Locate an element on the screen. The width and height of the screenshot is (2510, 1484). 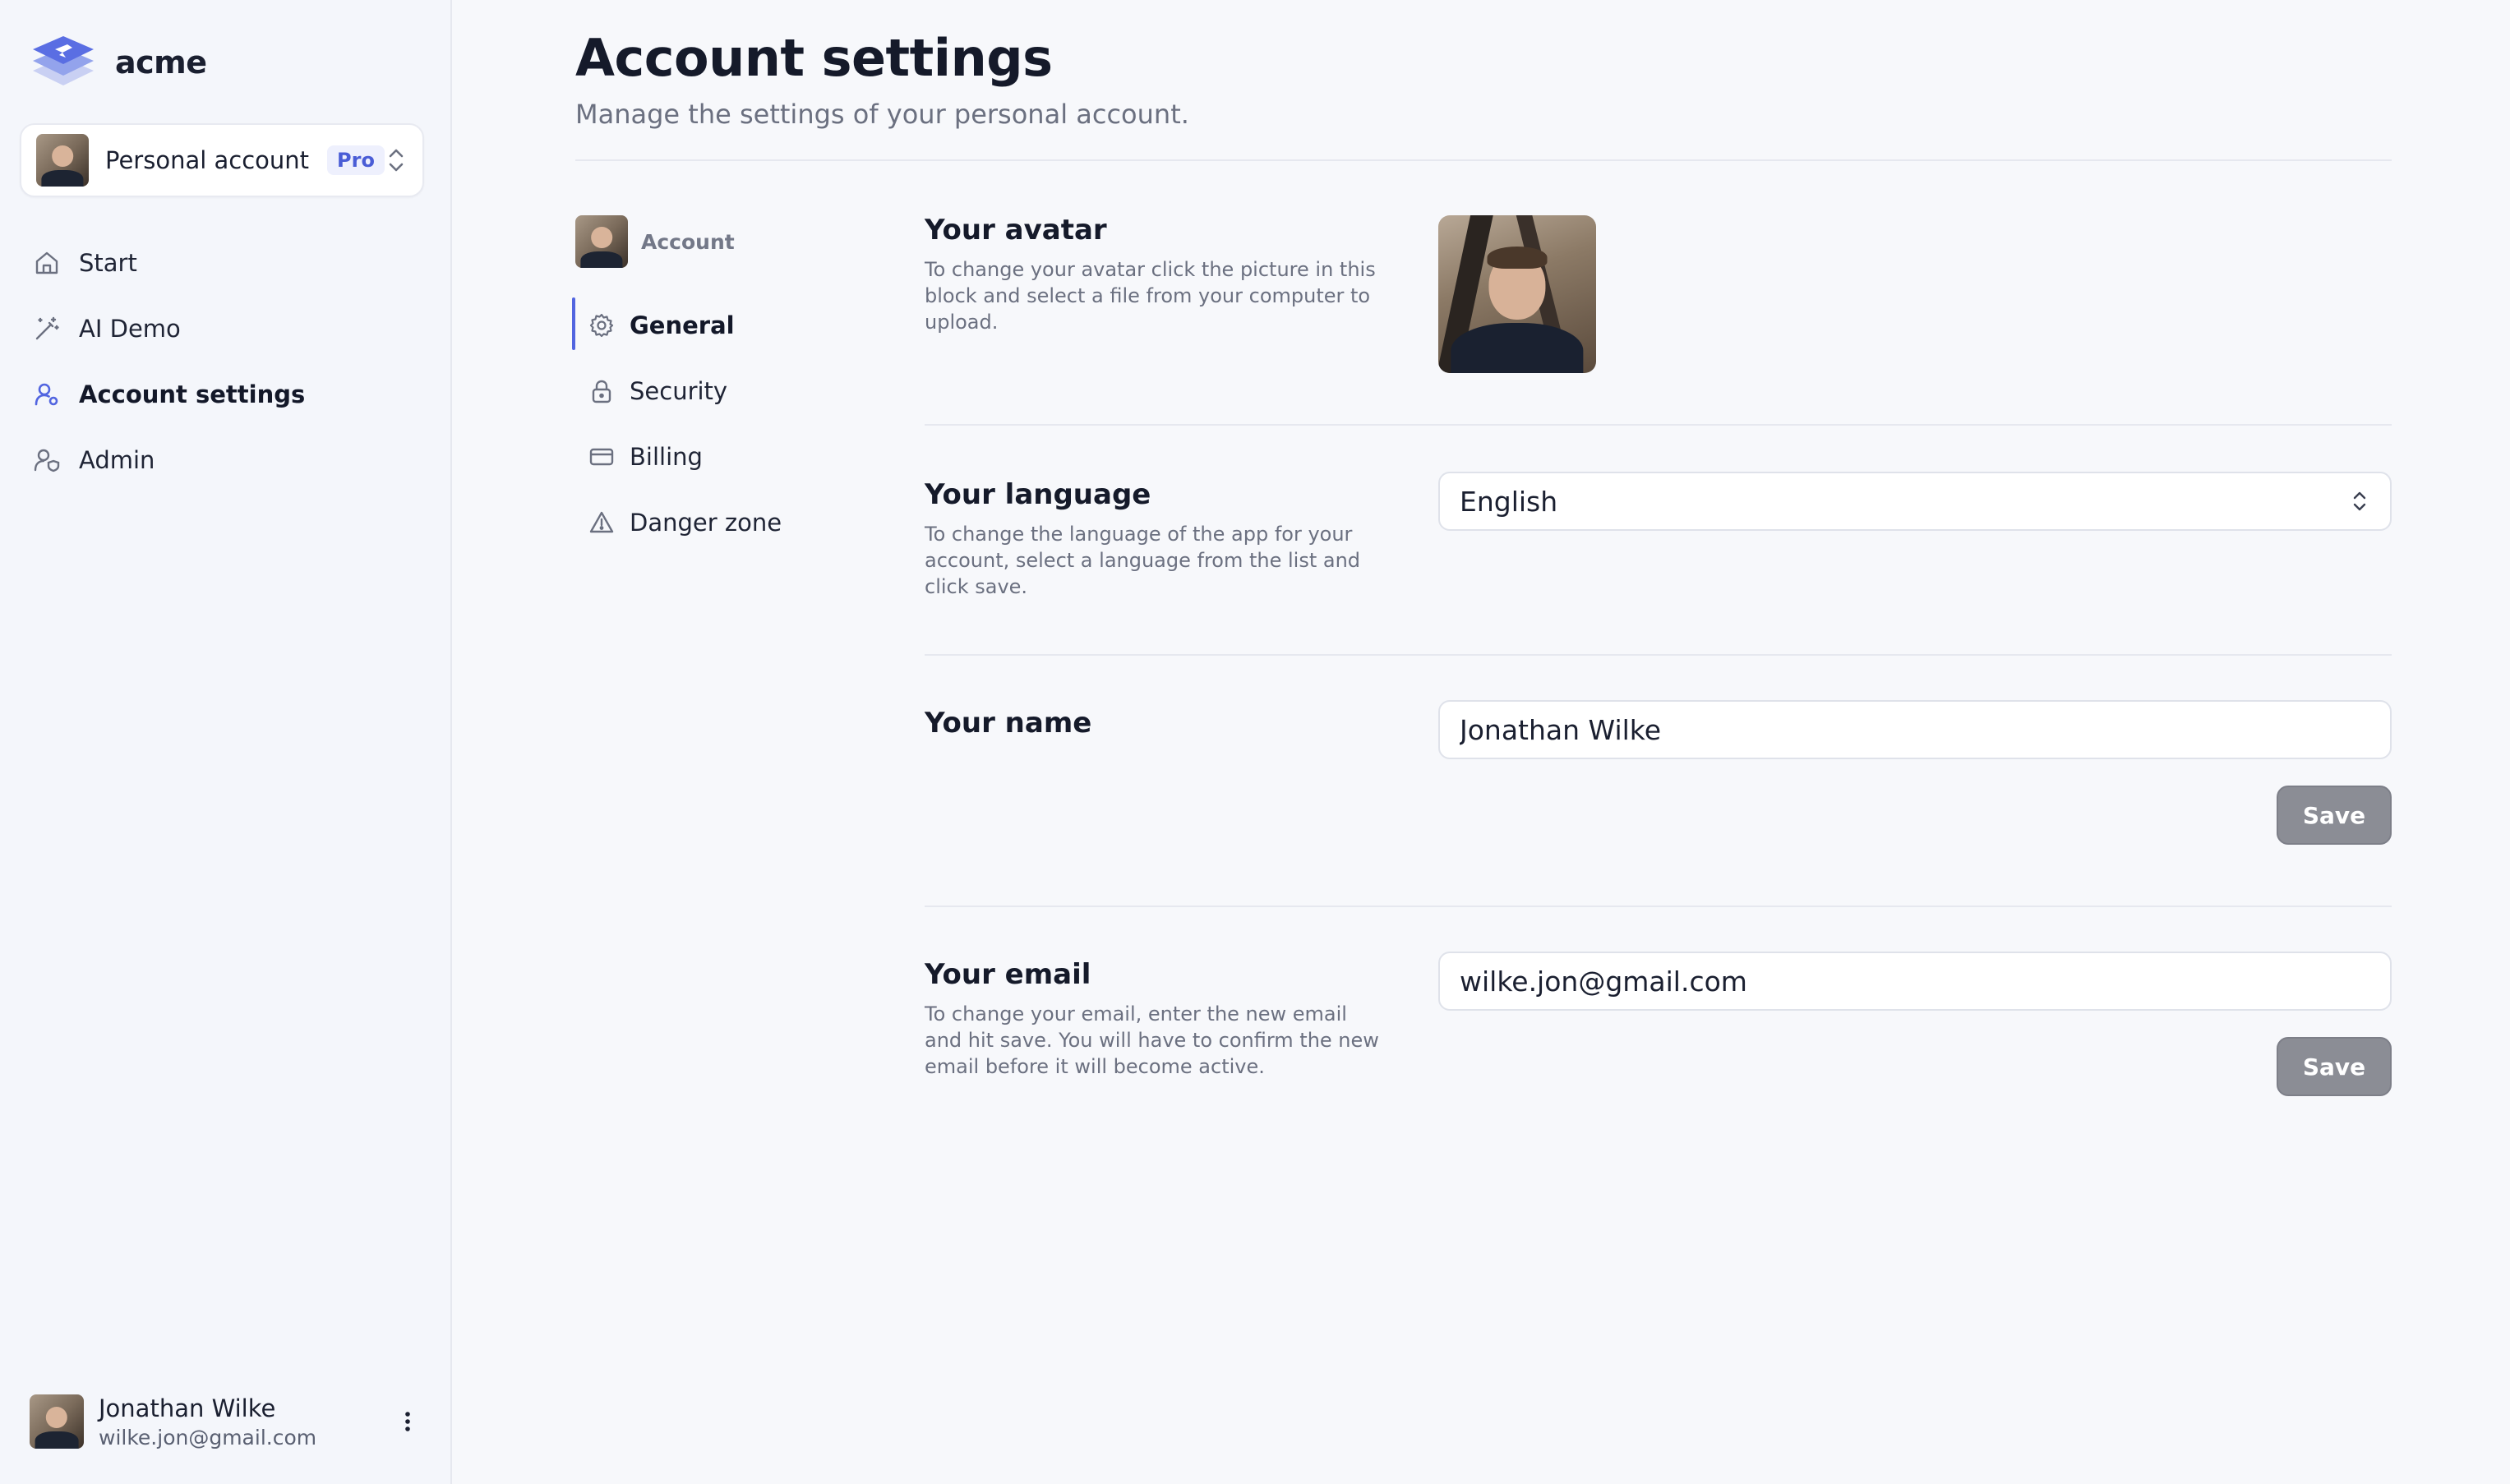
name-input is located at coordinates (1915, 729).